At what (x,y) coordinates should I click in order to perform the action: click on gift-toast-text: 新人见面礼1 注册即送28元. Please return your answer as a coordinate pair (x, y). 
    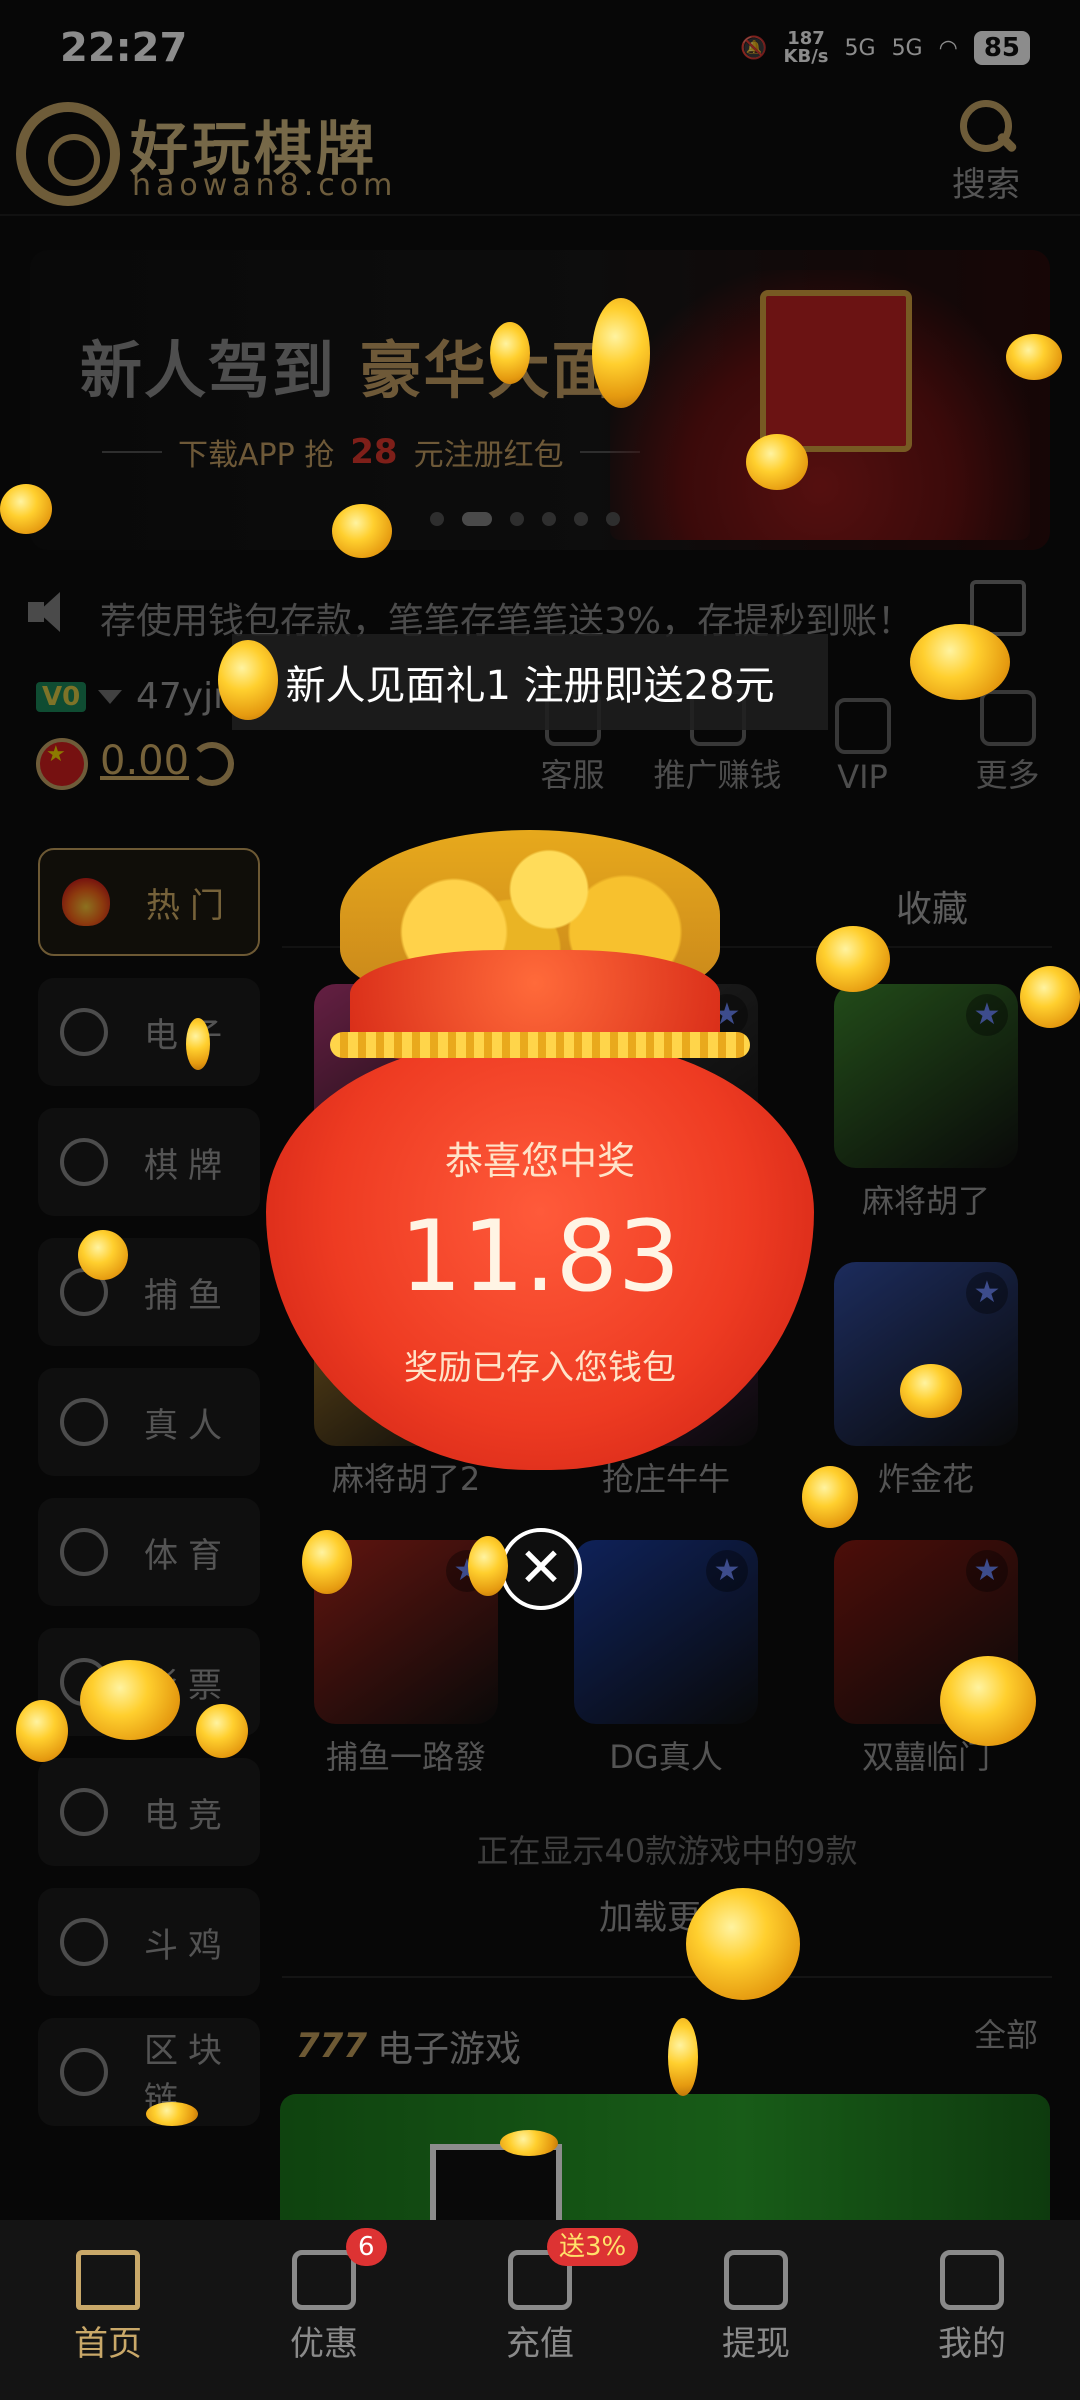
    Looking at the image, I should click on (530, 686).